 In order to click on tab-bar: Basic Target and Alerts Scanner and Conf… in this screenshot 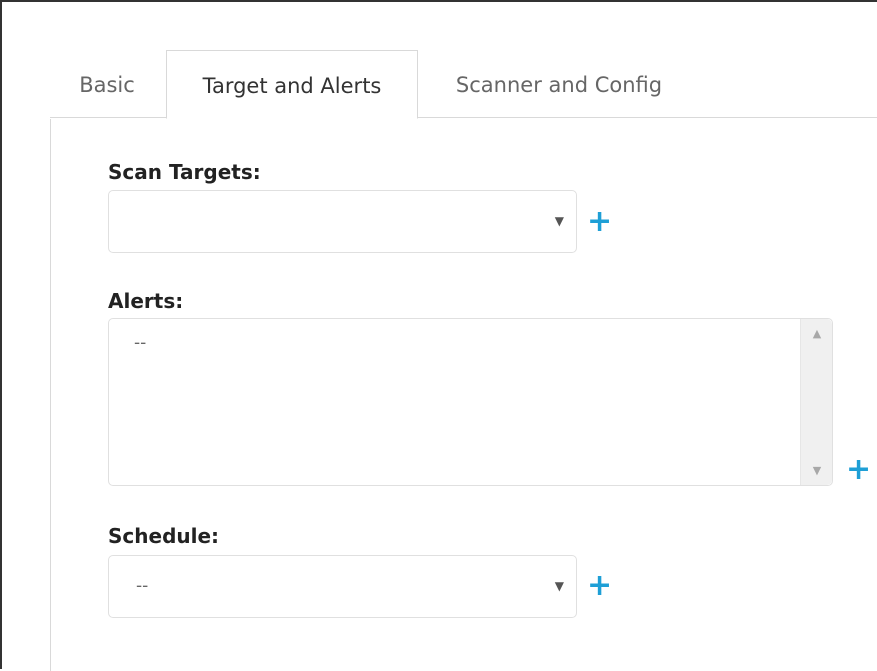, I will do `click(463, 84)`.